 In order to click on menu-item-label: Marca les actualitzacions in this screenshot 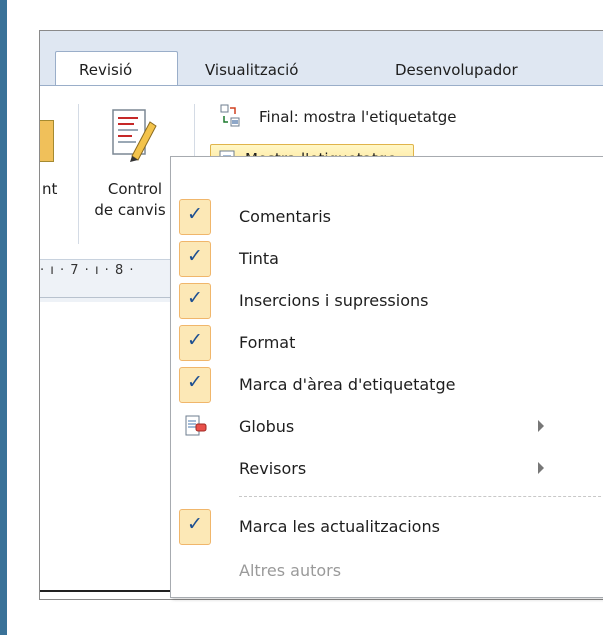, I will do `click(339, 526)`.